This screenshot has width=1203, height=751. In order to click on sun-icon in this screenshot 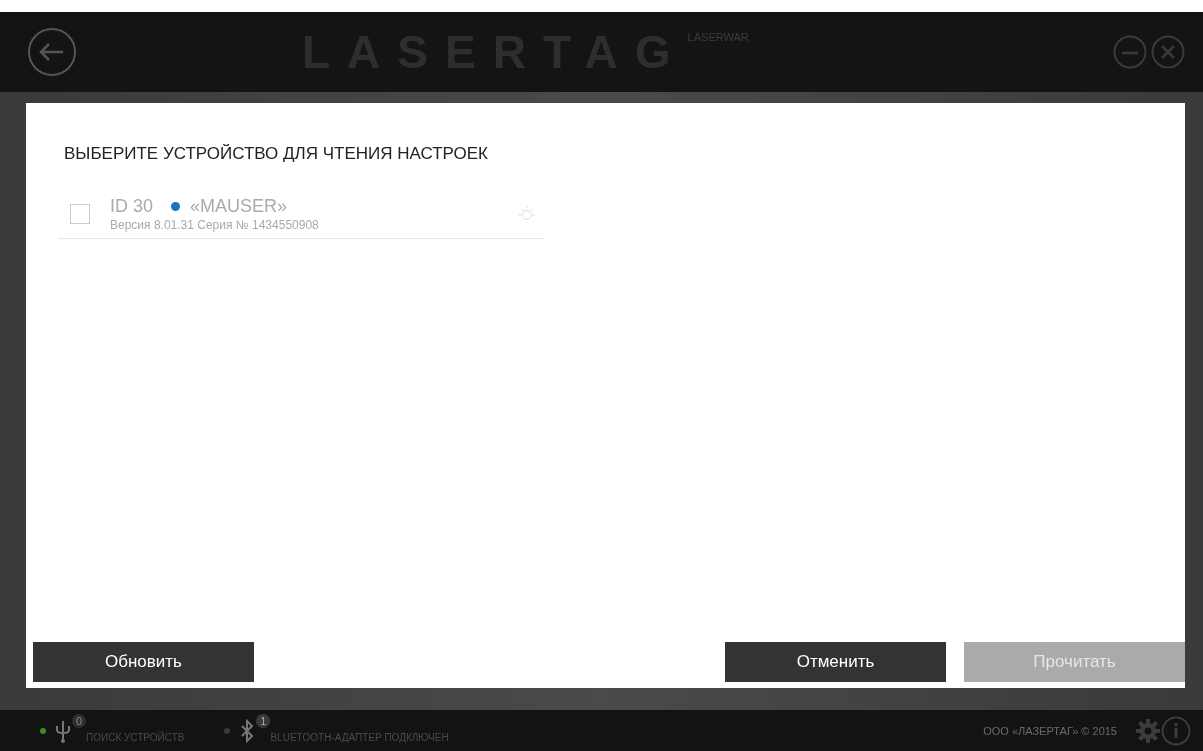, I will do `click(527, 214)`.